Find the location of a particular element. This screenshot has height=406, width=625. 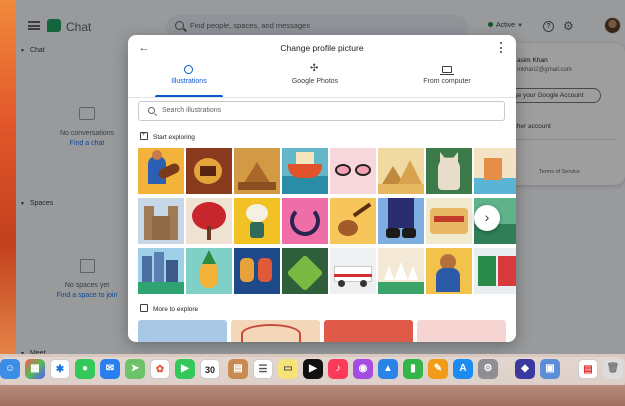

start-exploring-heading: Start exploring is located at coordinates (167, 136).